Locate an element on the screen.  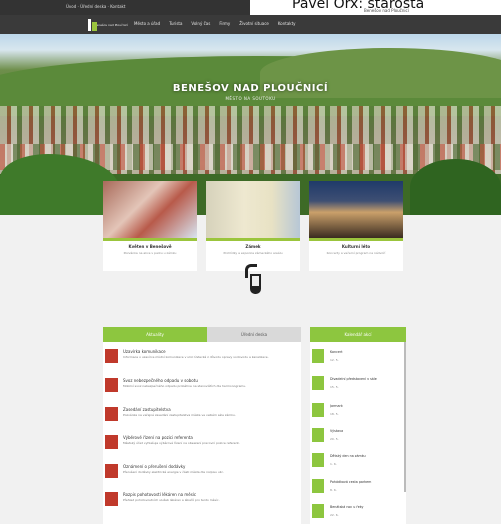
event-date: 18. 5. is located at coordinates (334, 414).